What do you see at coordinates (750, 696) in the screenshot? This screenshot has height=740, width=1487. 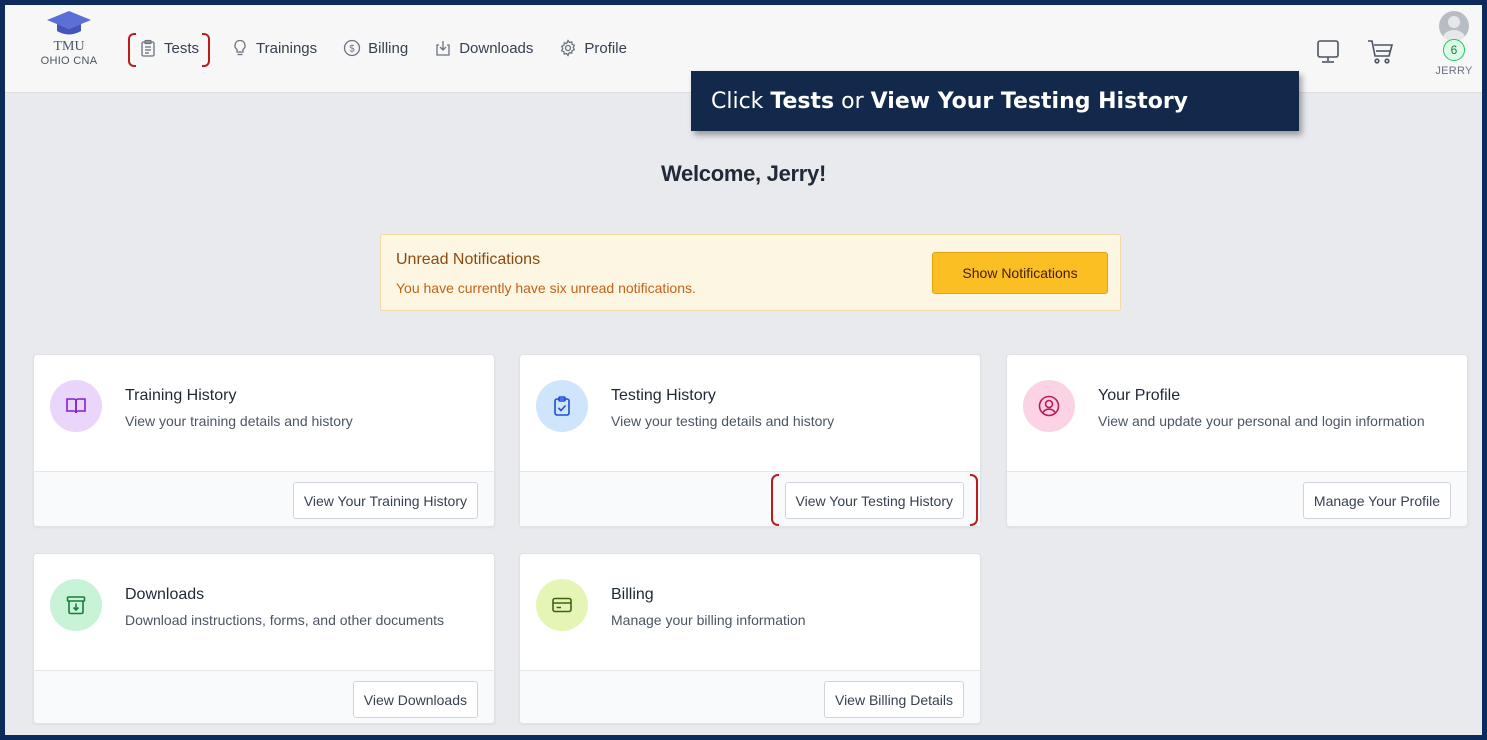 I see `card-footer: View Billing Details` at bounding box center [750, 696].